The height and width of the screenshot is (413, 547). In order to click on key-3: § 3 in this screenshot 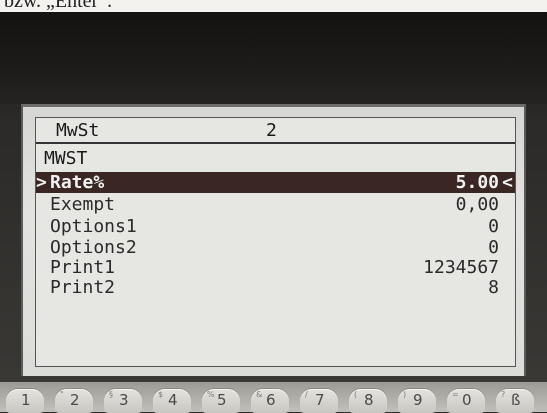, I will do `click(123, 401)`.